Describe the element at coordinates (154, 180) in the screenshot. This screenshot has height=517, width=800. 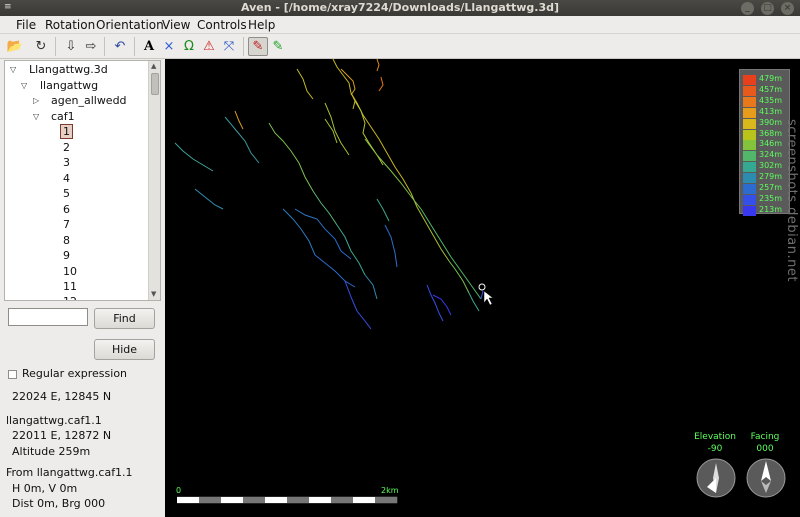
I see `tree-scrollbar: ▲ ▼` at that location.